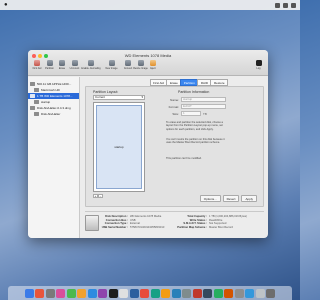 Image resolution: width=320 pixels, height=300 pixels. Describe the element at coordinates (228, 216) in the screenshot. I see `disk-info-value: 1 TB (1,000,204,886,016 Bytes)` at that location.